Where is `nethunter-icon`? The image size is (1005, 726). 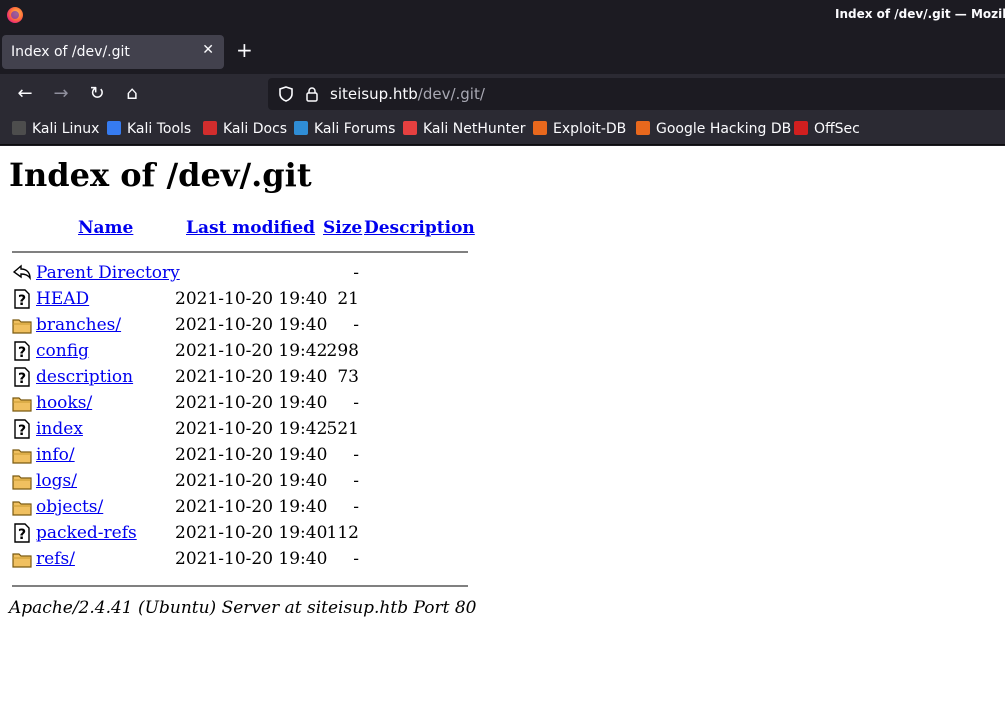 nethunter-icon is located at coordinates (410, 128).